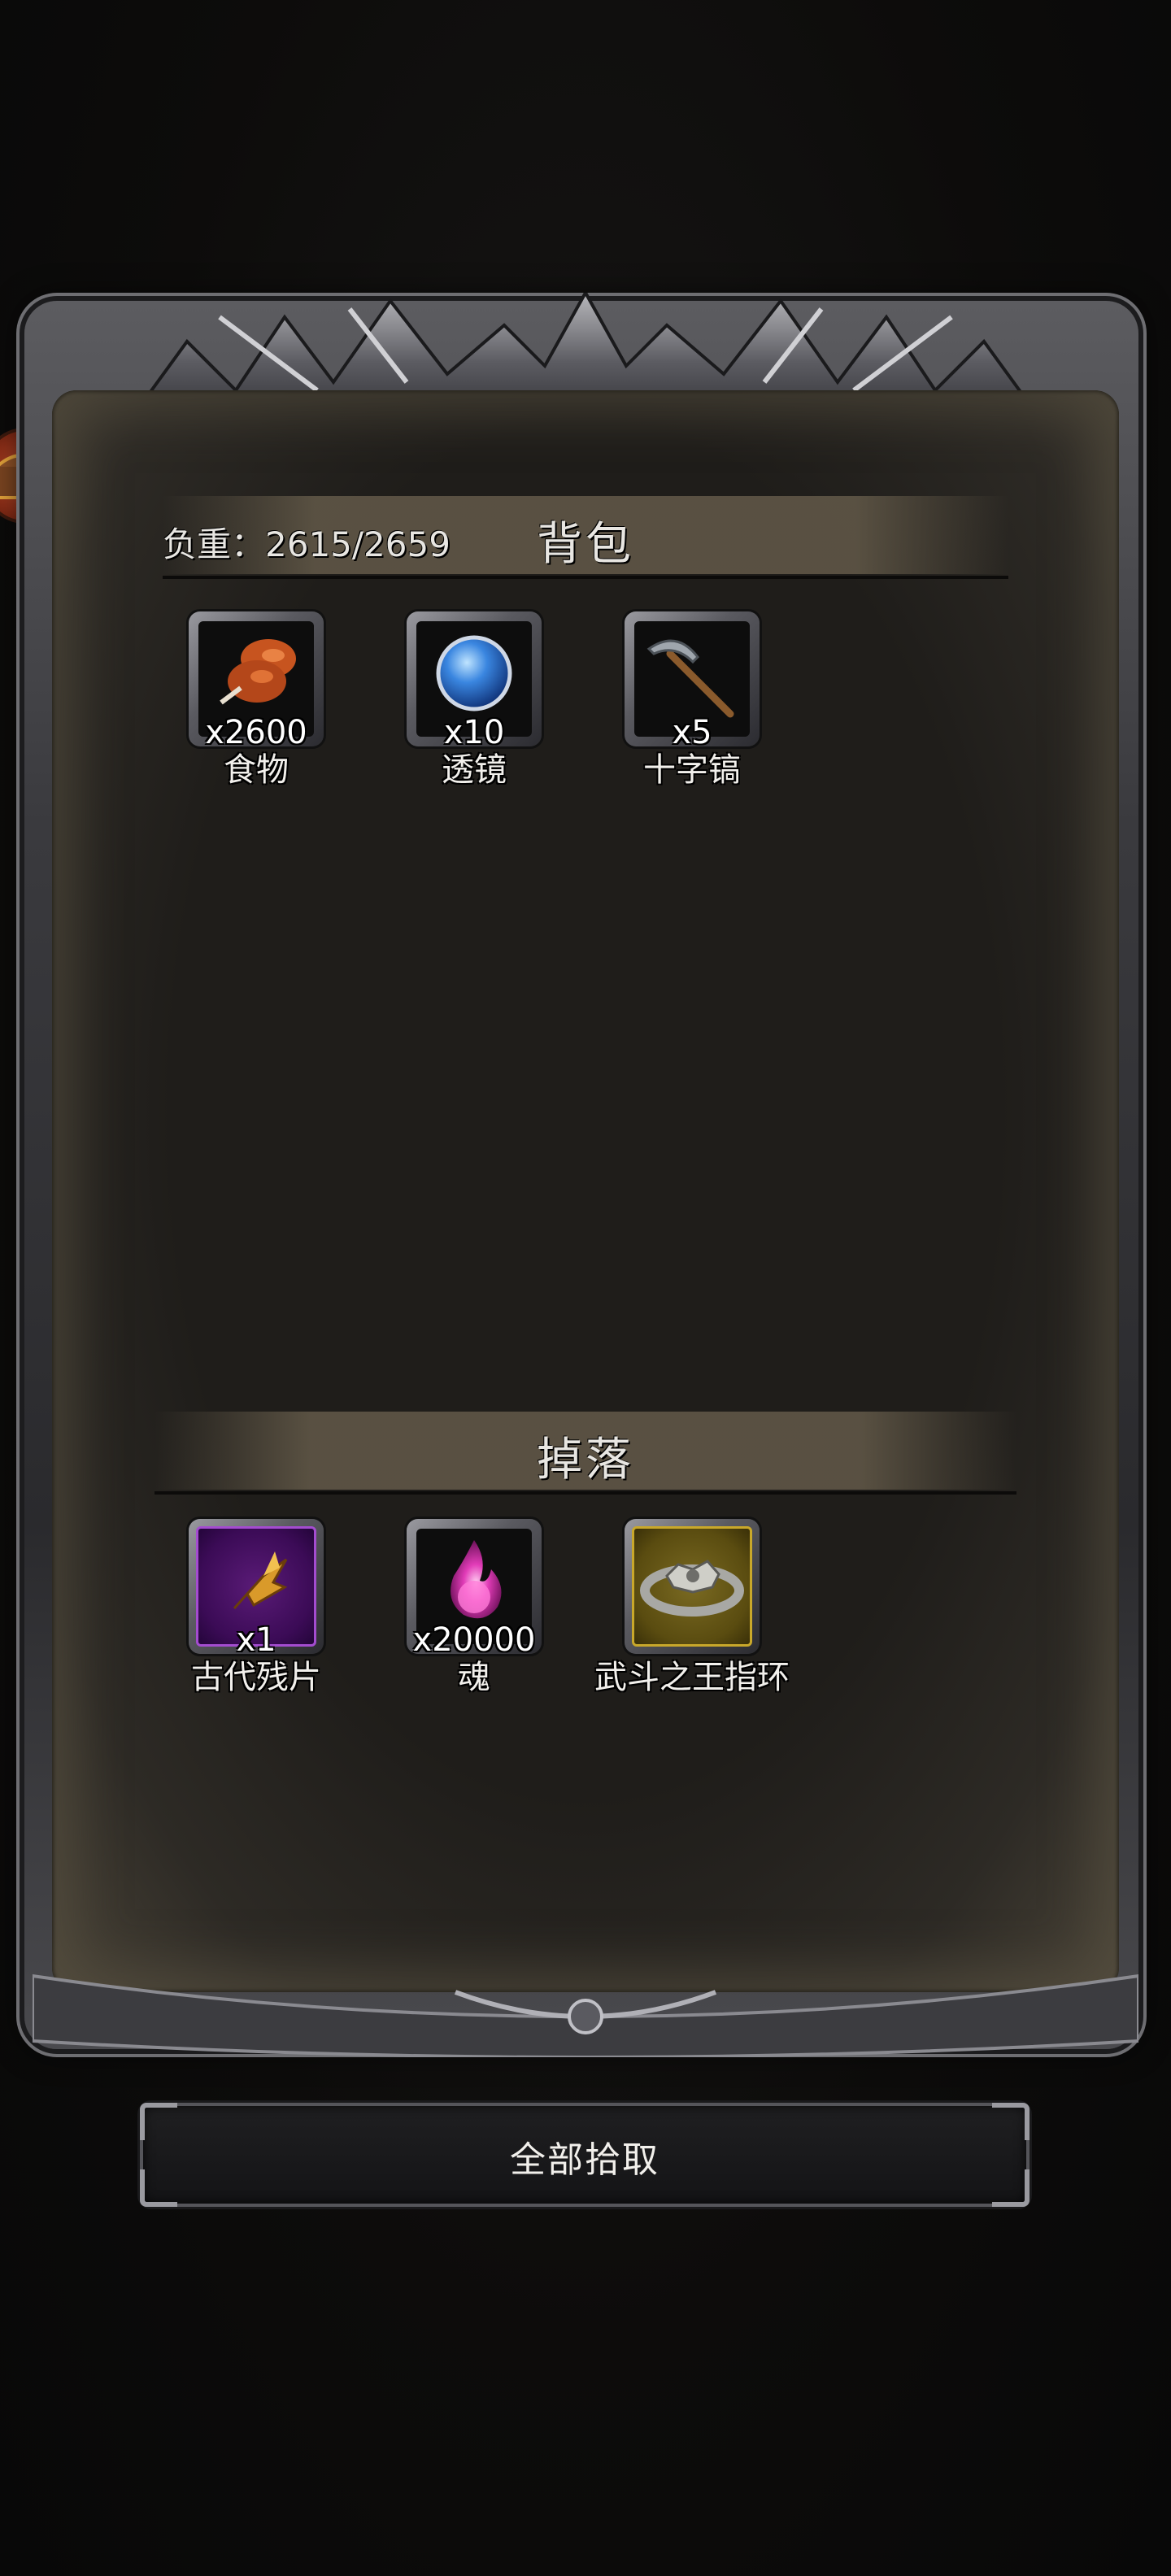  I want to click on item-name: 透镜, so click(475, 770).